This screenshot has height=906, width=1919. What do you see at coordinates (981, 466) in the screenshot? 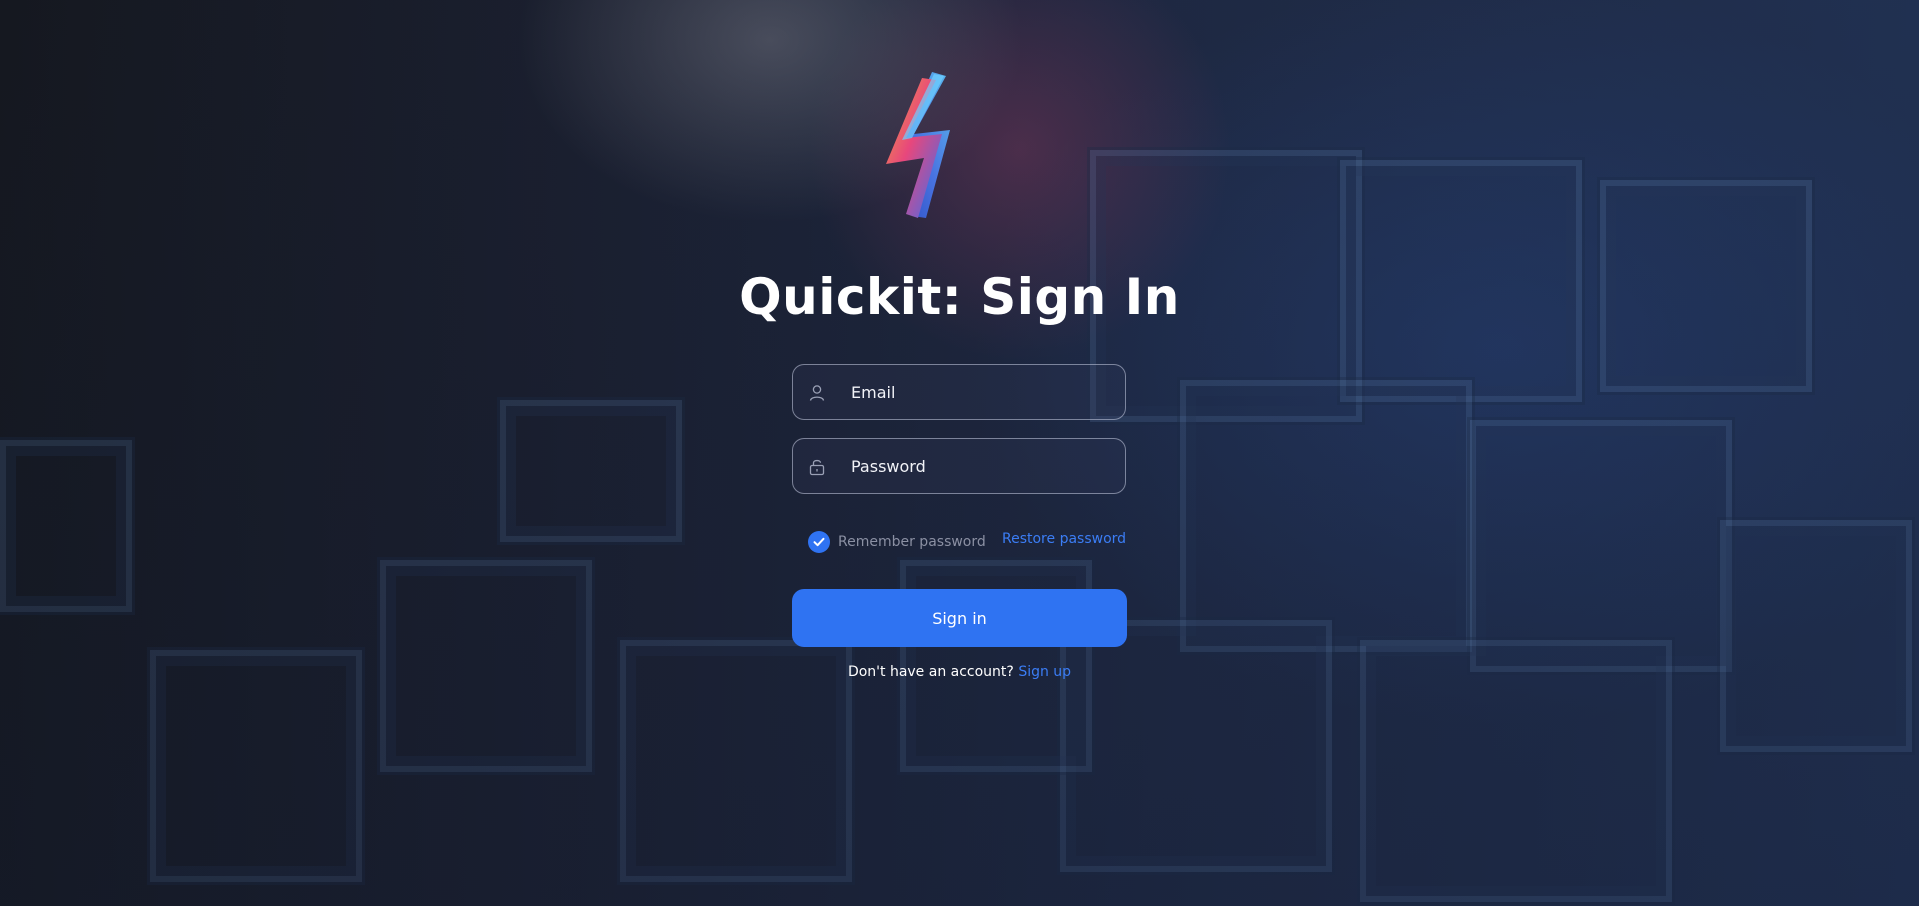
I see `password-input` at bounding box center [981, 466].